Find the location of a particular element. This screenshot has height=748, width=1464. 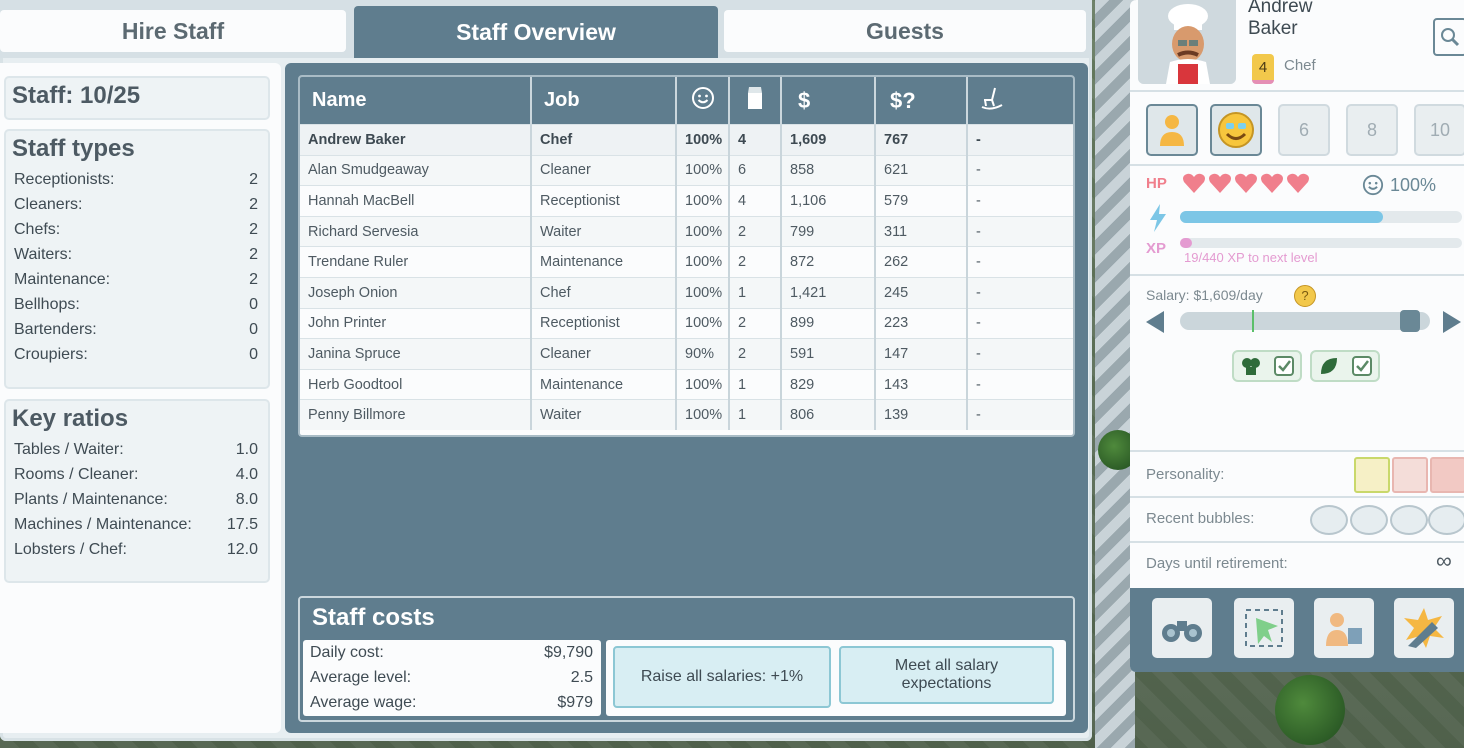

table-row: Hannah MacBell Receptionist 100% 4 1,106 579- is located at coordinates (686, 201).